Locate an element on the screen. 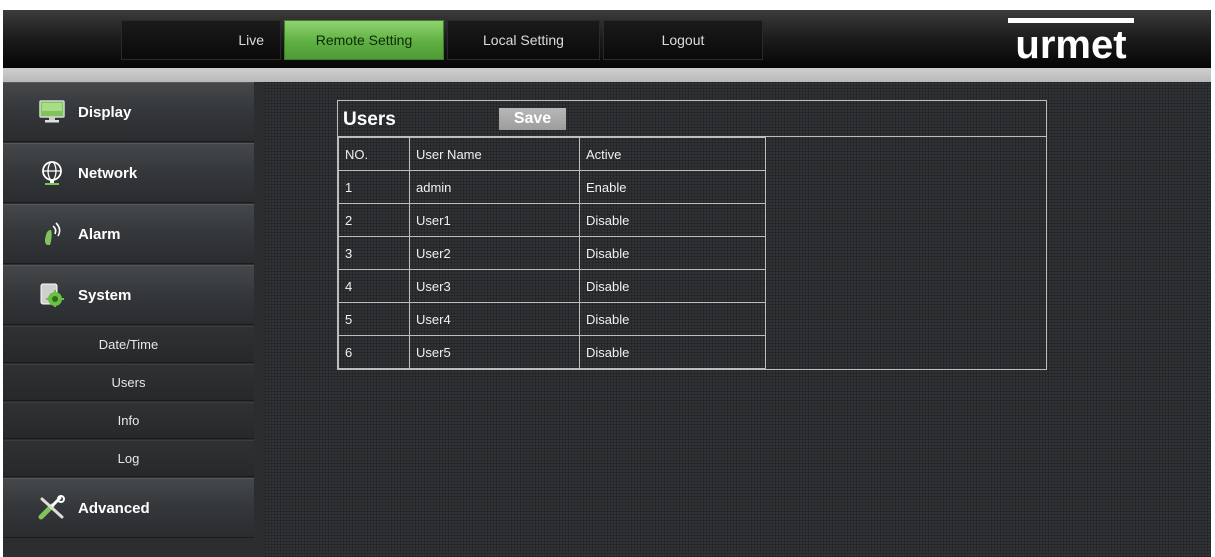 This screenshot has height=557, width=1215. cell-no: 5 is located at coordinates (374, 319).